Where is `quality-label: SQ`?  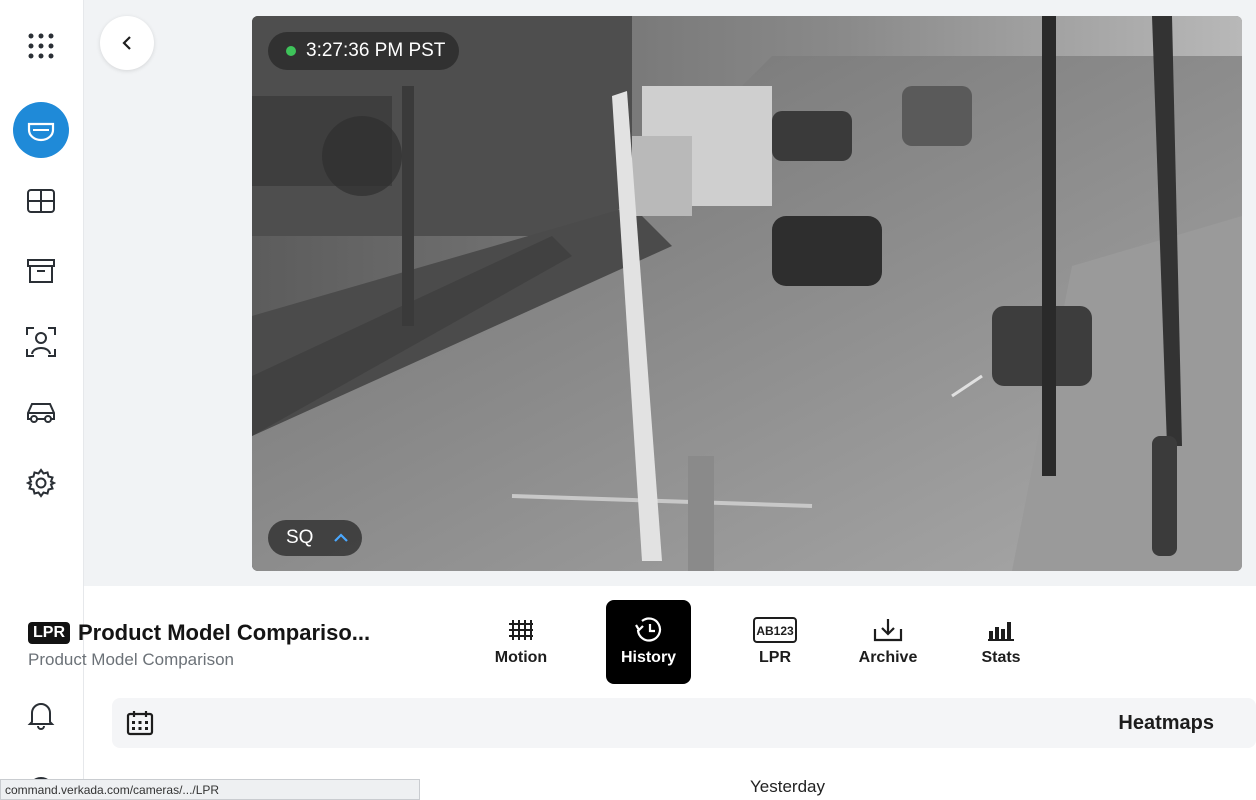
quality-label: SQ is located at coordinates (300, 537).